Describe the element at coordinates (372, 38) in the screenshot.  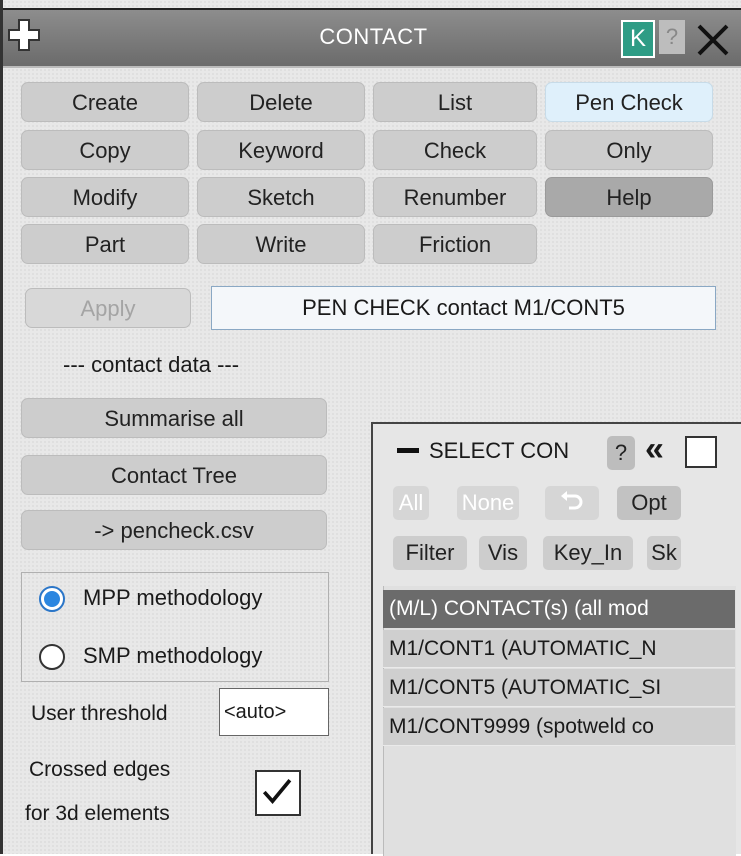
I see `title-bar: CONTACT K ?` at that location.